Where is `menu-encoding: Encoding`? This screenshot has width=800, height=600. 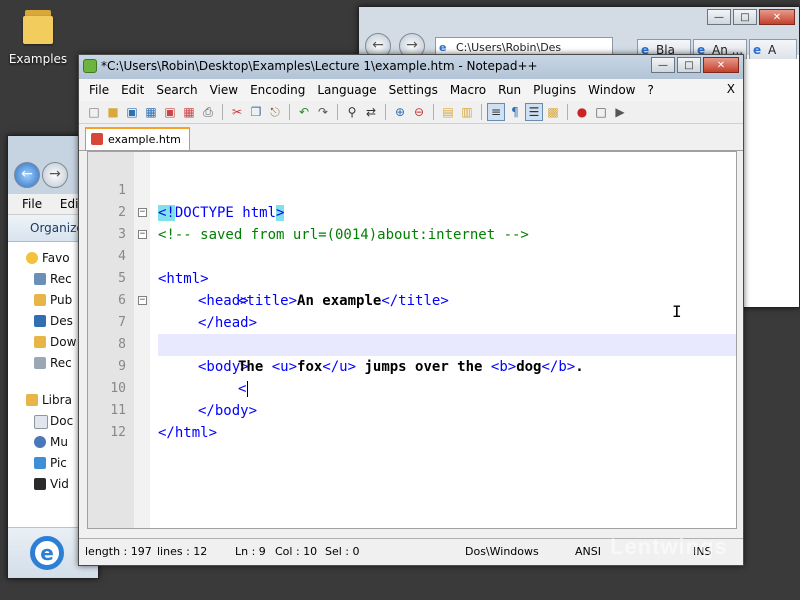
menu-encoding: Encoding is located at coordinates (277, 90).